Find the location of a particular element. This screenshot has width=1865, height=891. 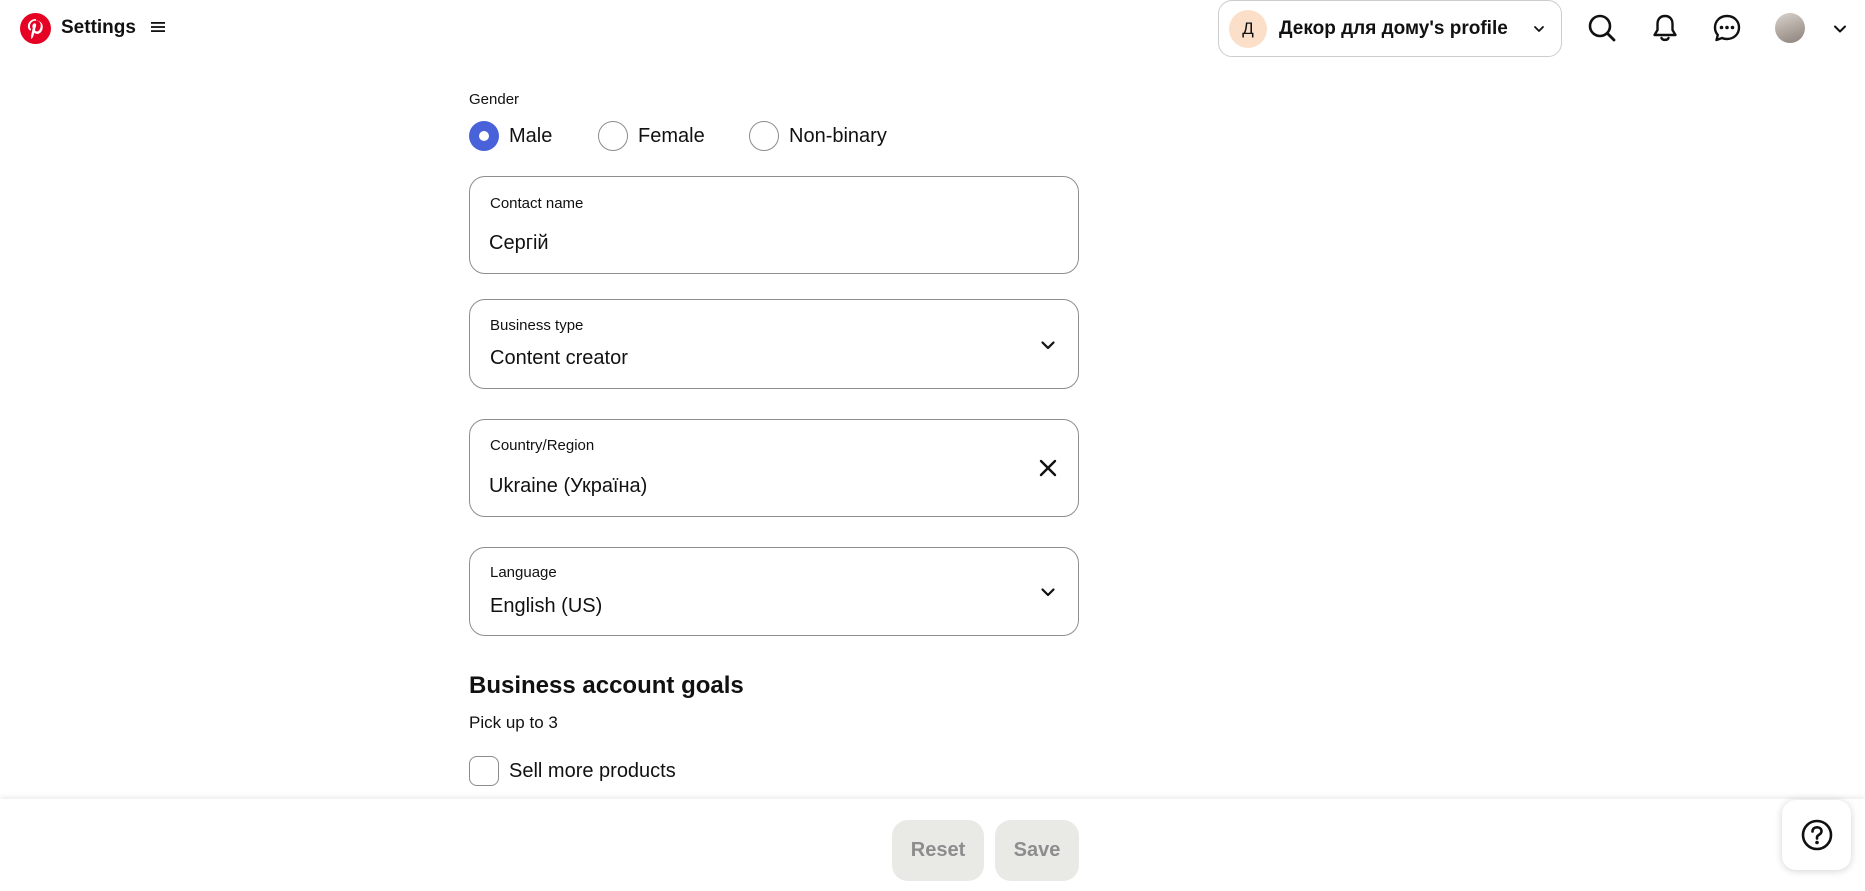

profile-name: Декор для дому's profile is located at coordinates (1393, 28).